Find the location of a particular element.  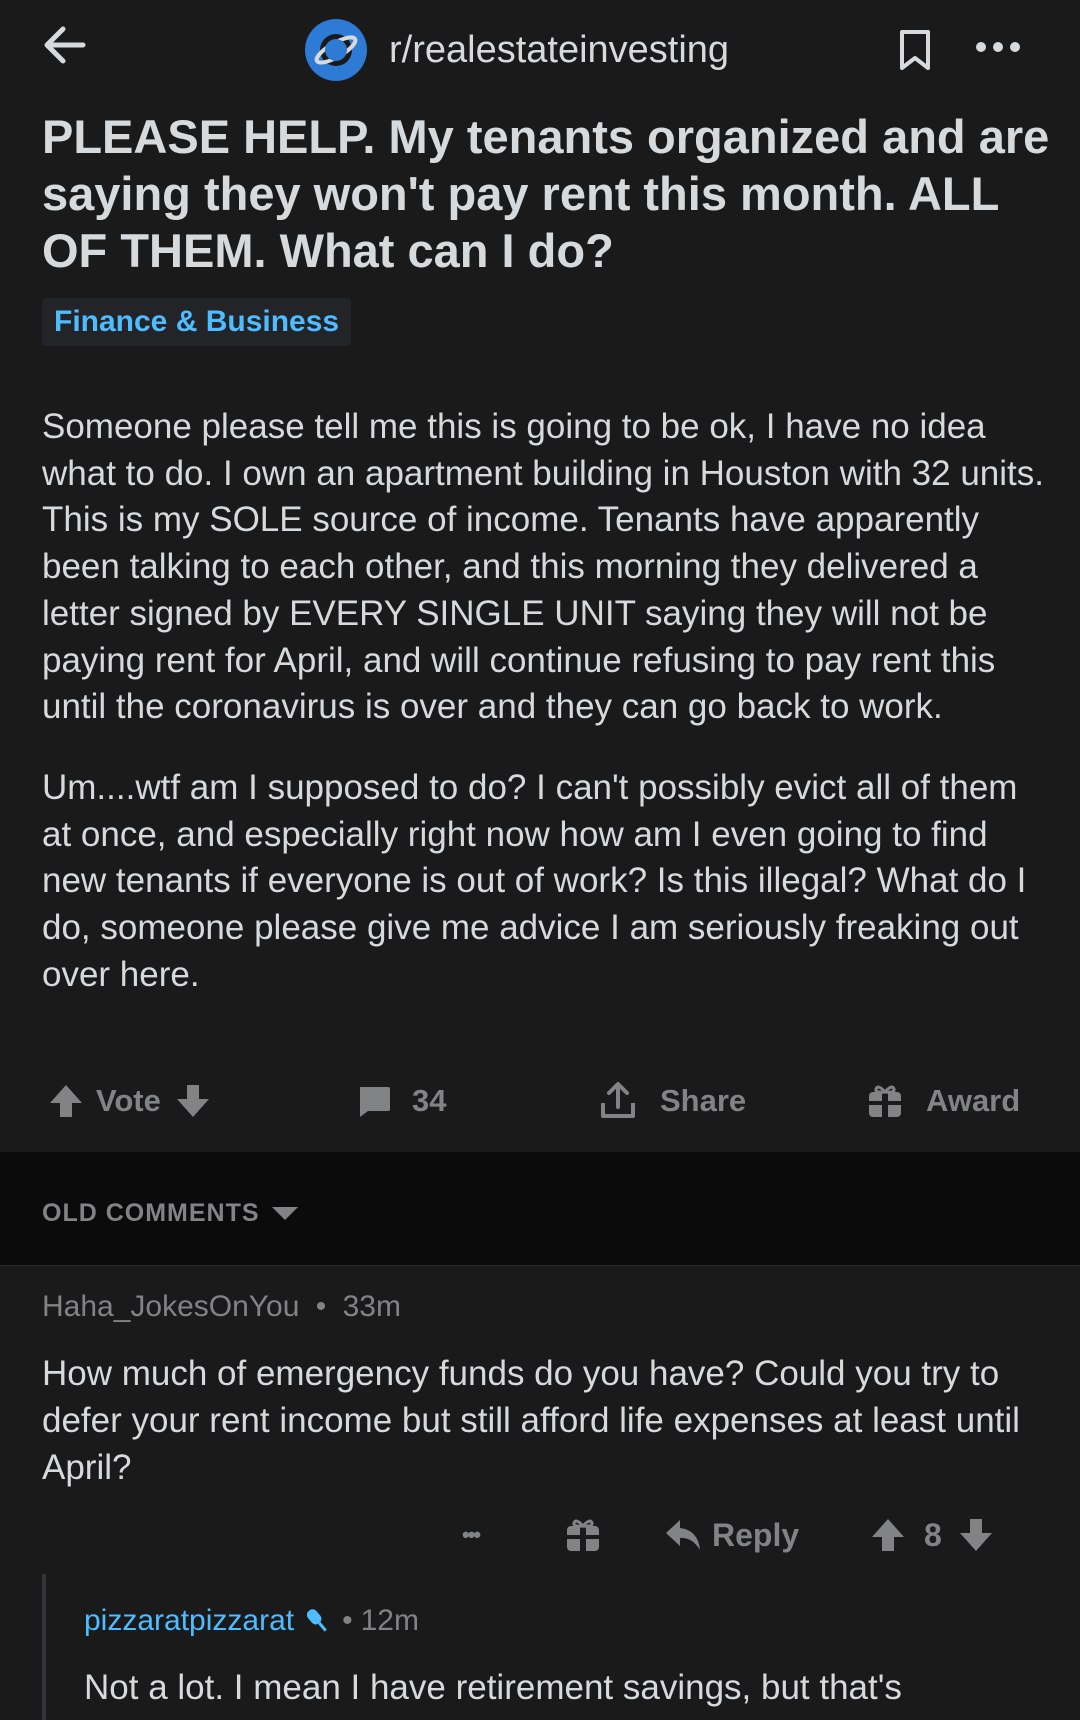

vote-control: Vote is located at coordinates (129, 1101).